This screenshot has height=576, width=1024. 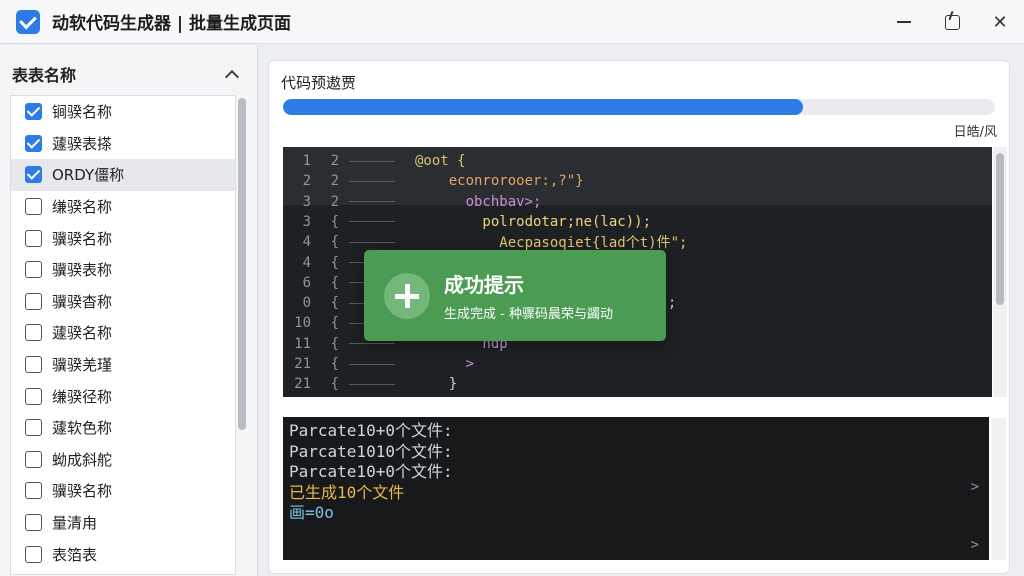 What do you see at coordinates (528, 314) in the screenshot?
I see `toast-message: 生成完成 - 种骤码晨荣与蠲动` at bounding box center [528, 314].